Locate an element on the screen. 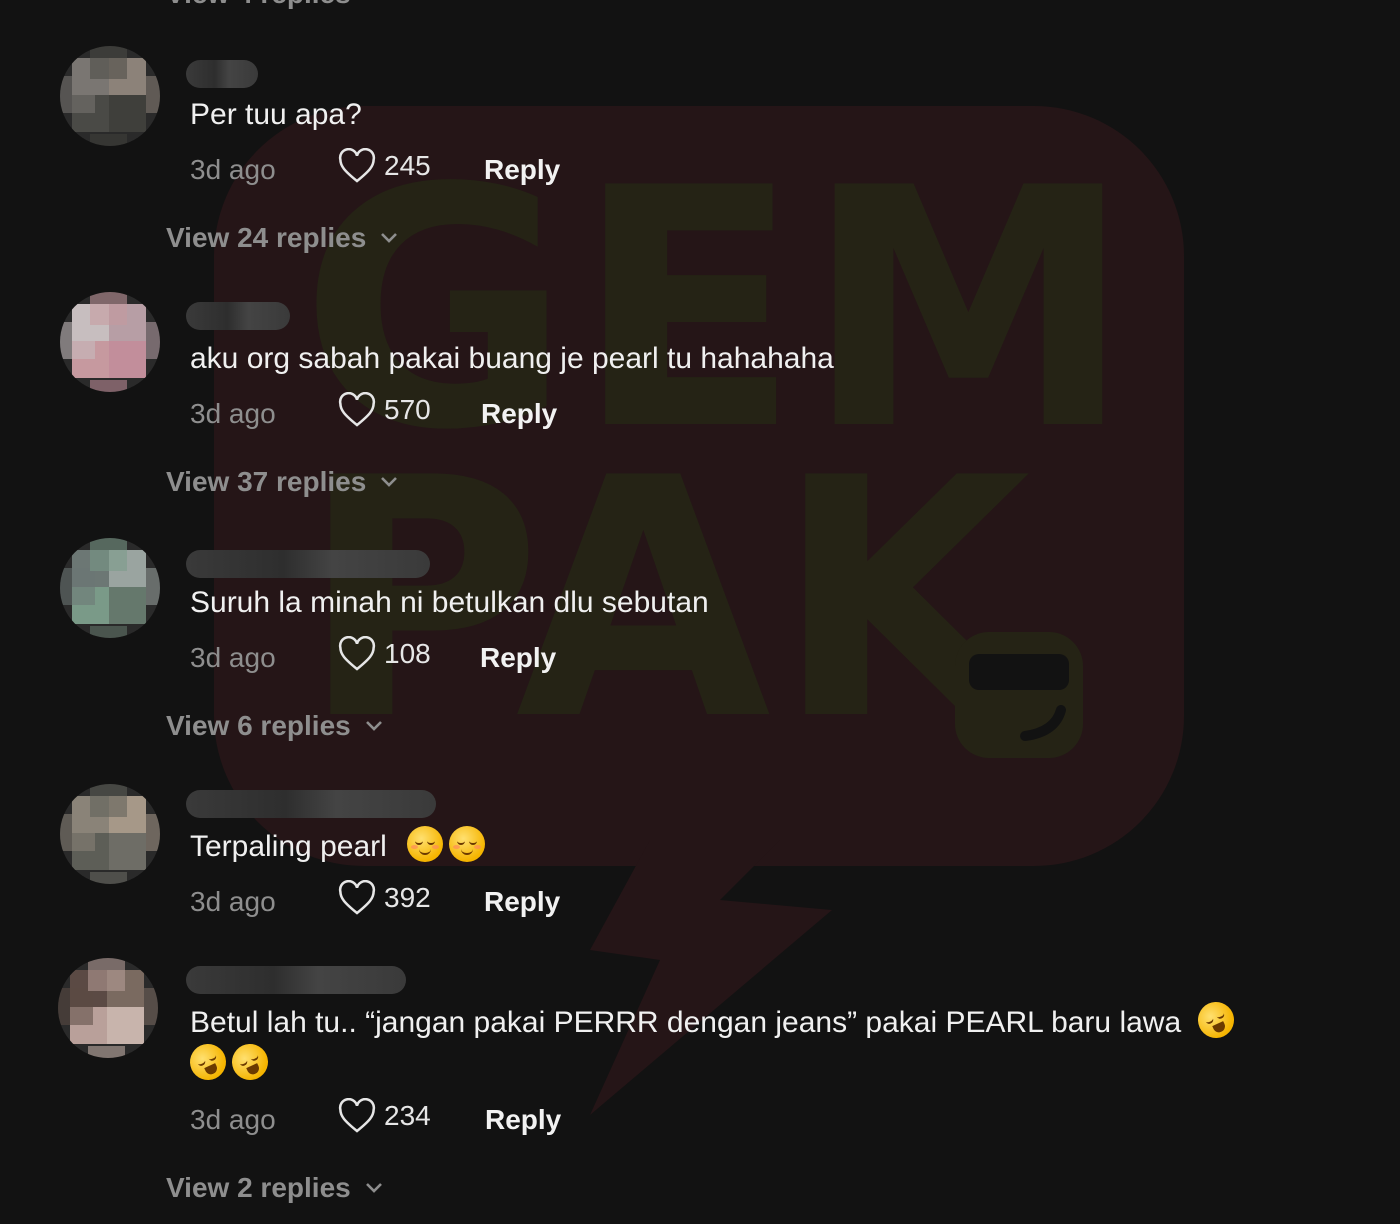  view-replies-link: View 24 replies is located at coordinates (282, 238).